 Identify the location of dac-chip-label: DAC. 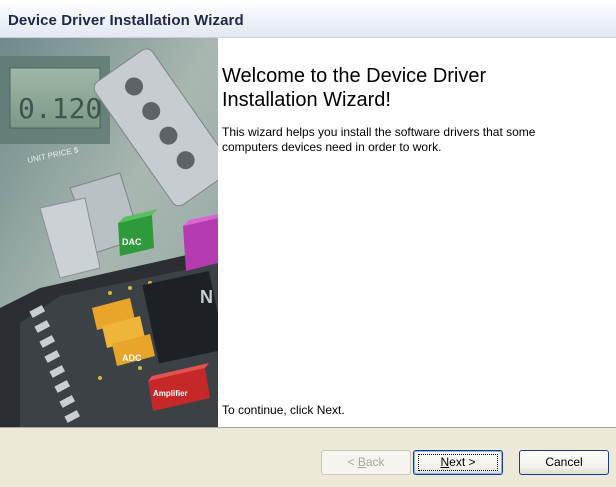
(132, 242).